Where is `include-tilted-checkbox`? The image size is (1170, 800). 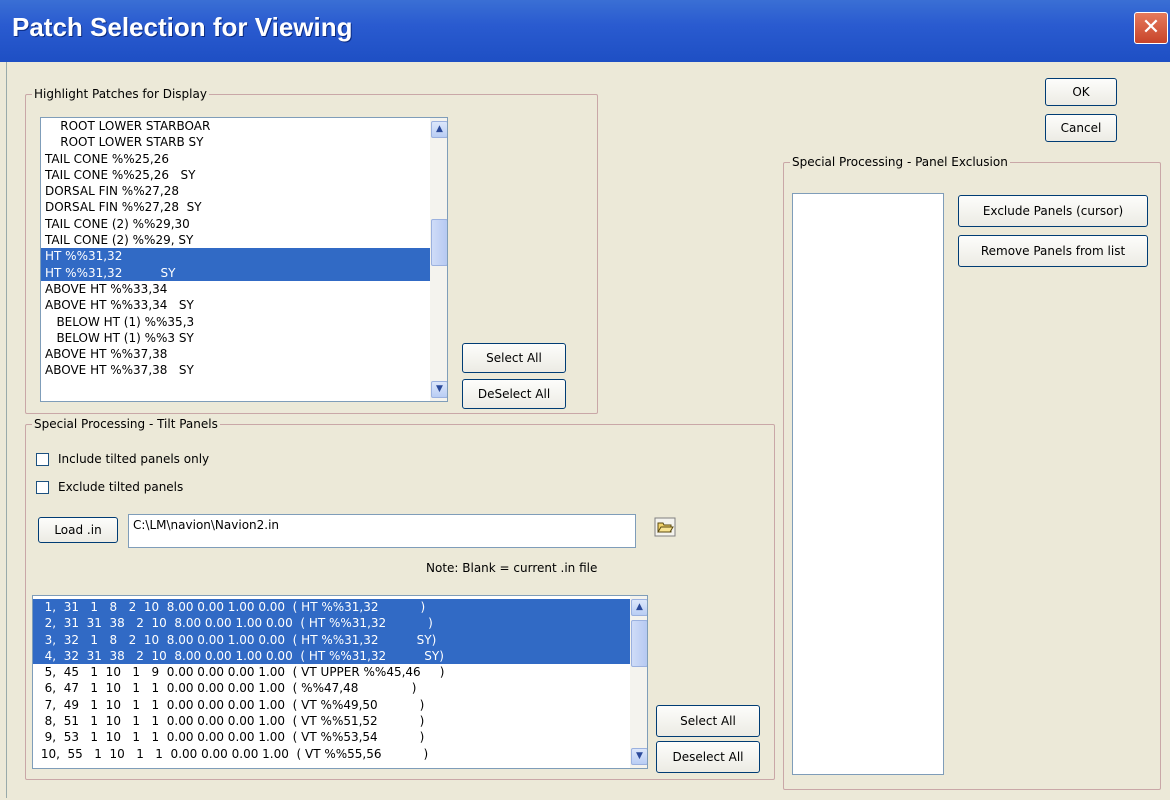 include-tilted-checkbox is located at coordinates (42, 459).